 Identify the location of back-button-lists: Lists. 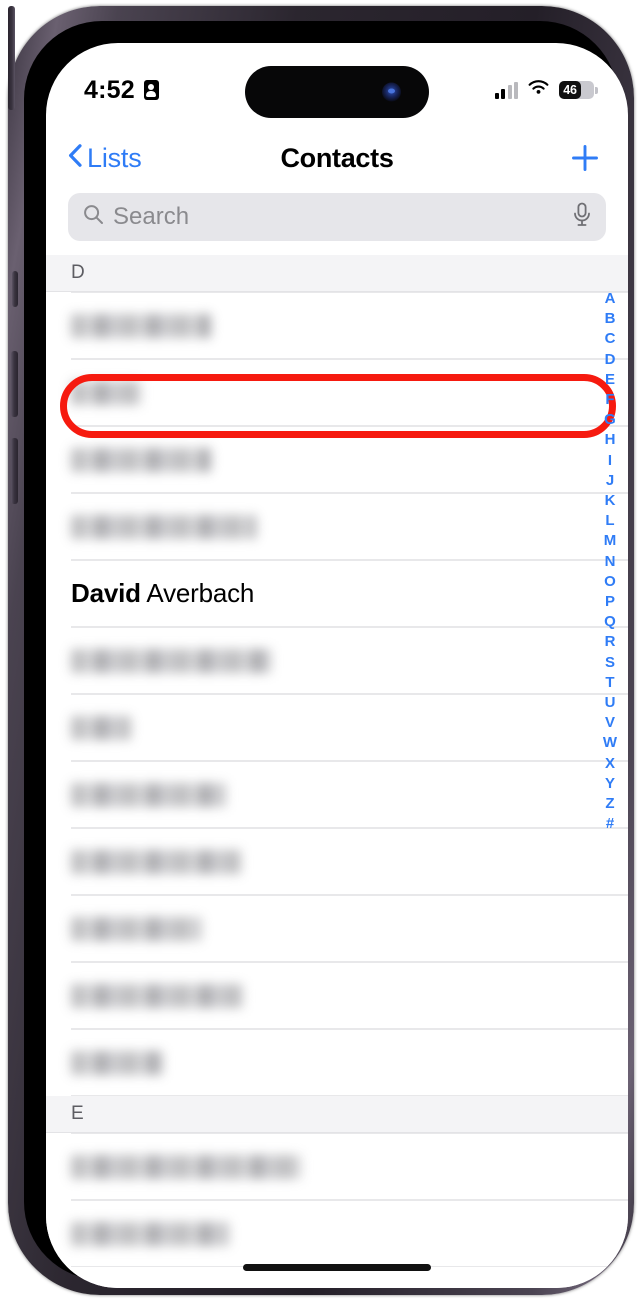
(105, 158).